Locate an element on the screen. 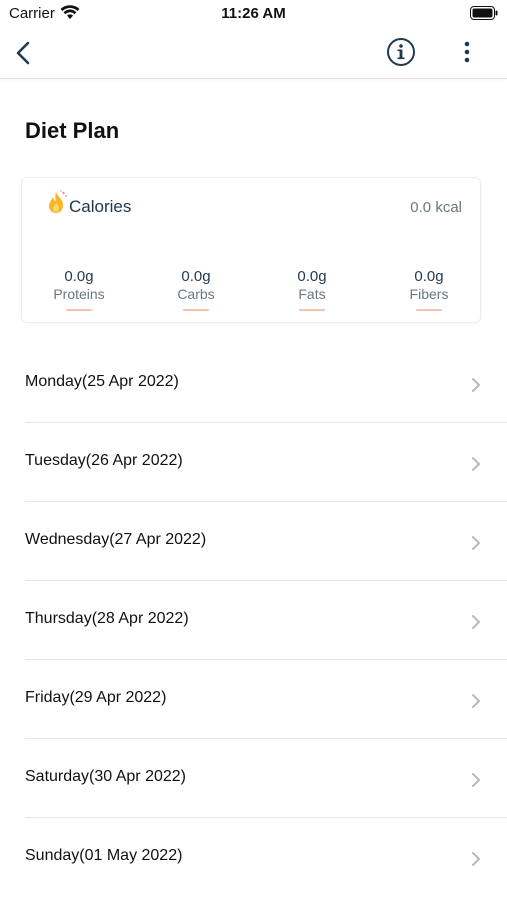  calories-value: 0.0 kcal is located at coordinates (436, 207).